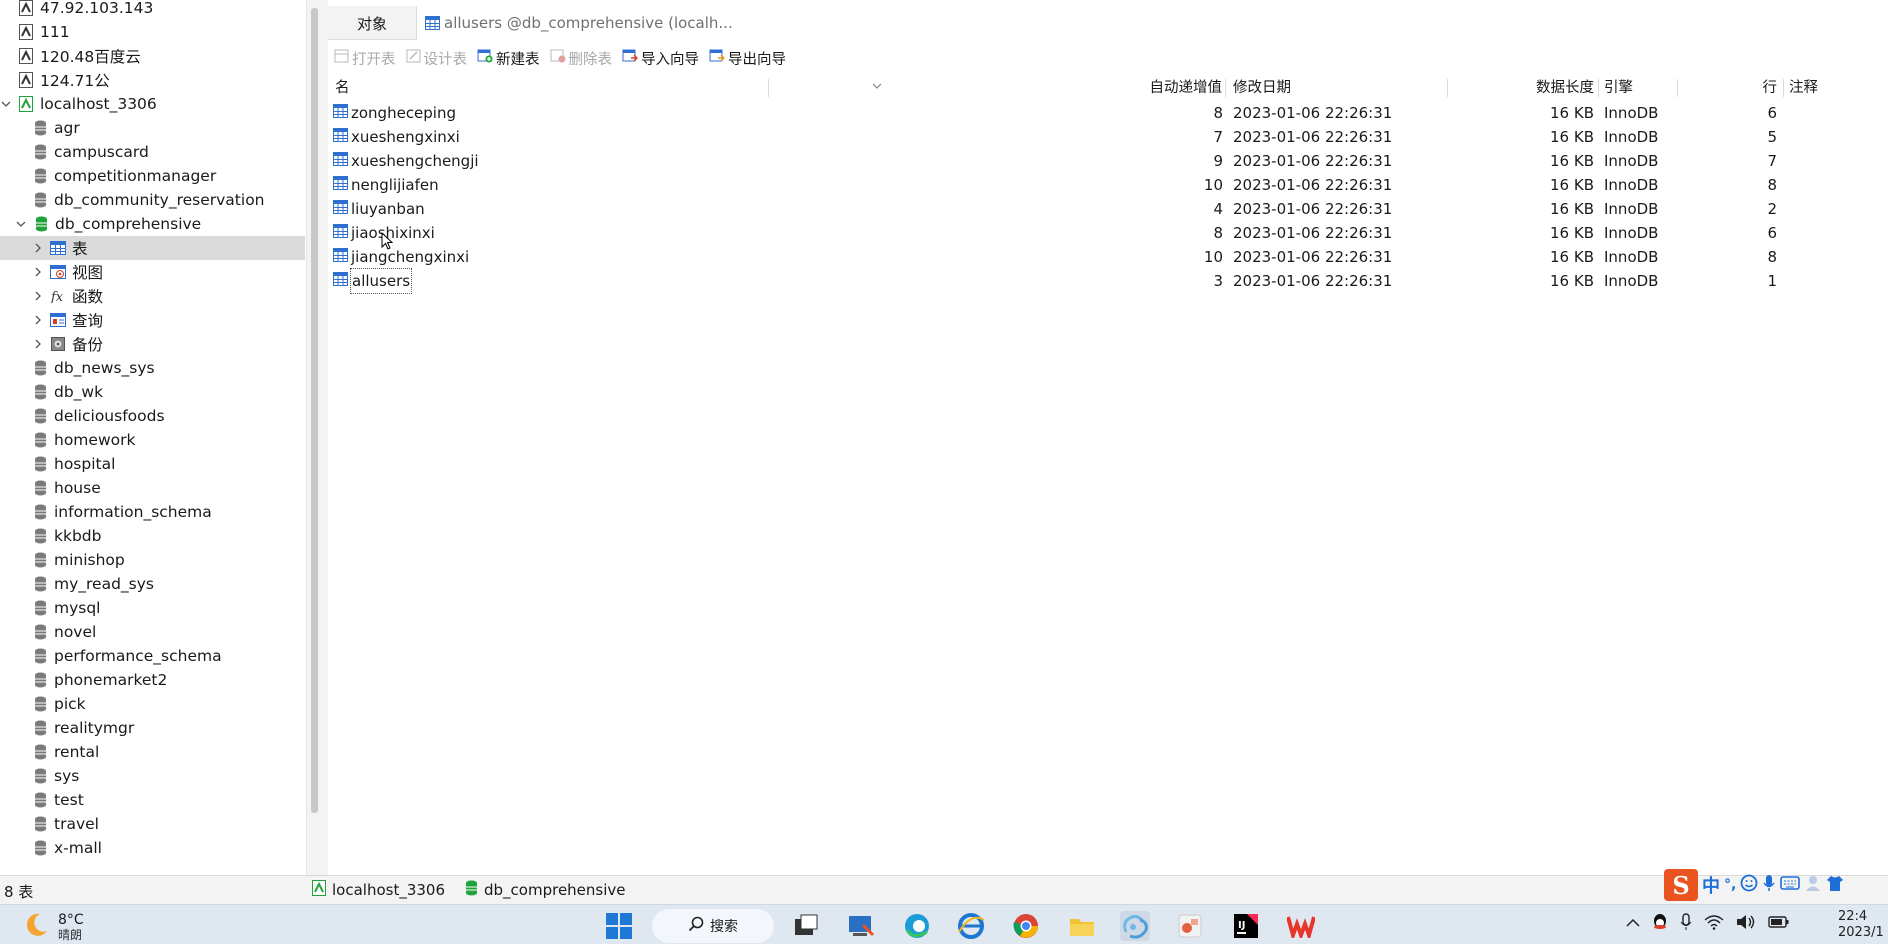 The height and width of the screenshot is (944, 1888). I want to click on tree-item-database: novel, so click(152, 632).